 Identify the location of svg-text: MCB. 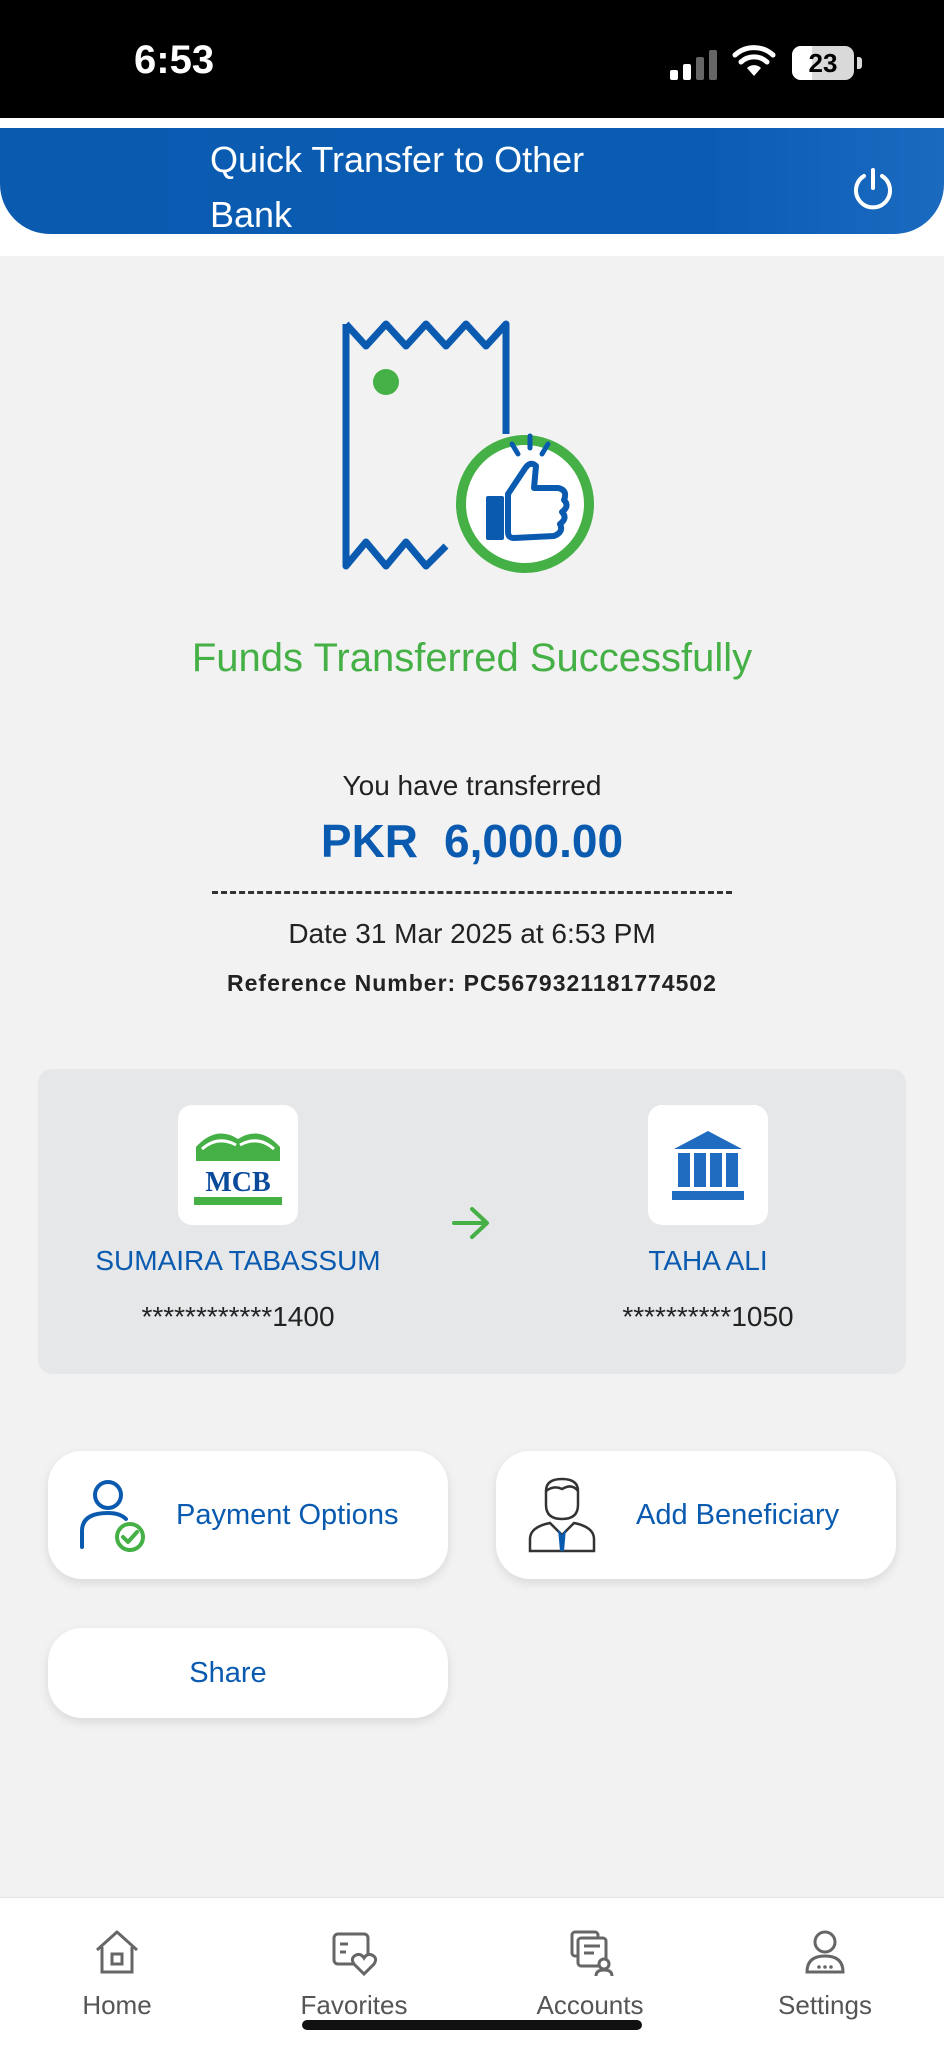
(237, 1182).